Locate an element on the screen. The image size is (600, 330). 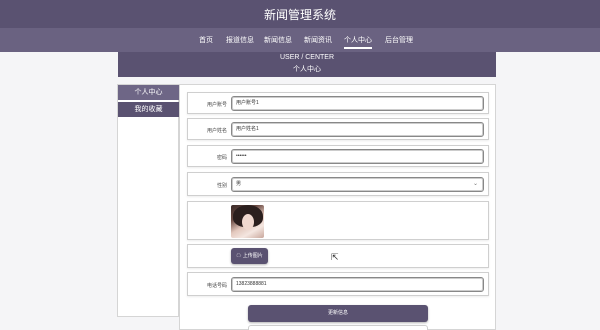
page-banner: USER / CENTER 个人中心 is located at coordinates (307, 64).